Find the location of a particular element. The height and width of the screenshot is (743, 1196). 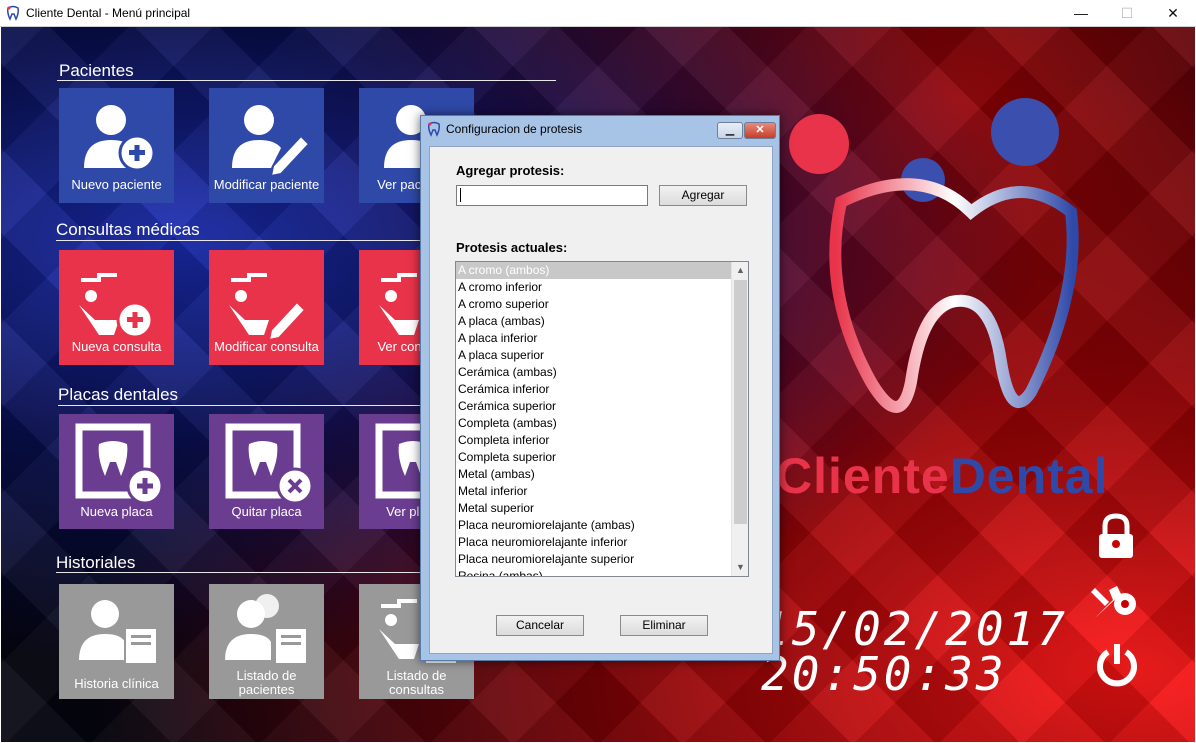

section-title-consultas: Consultas médicas is located at coordinates (128, 229).